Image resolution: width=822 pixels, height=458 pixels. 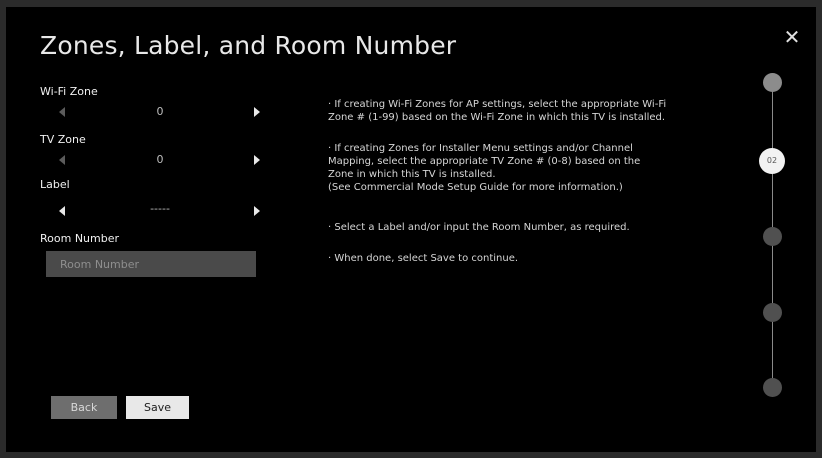 I want to click on label-prev-button, so click(x=63, y=211).